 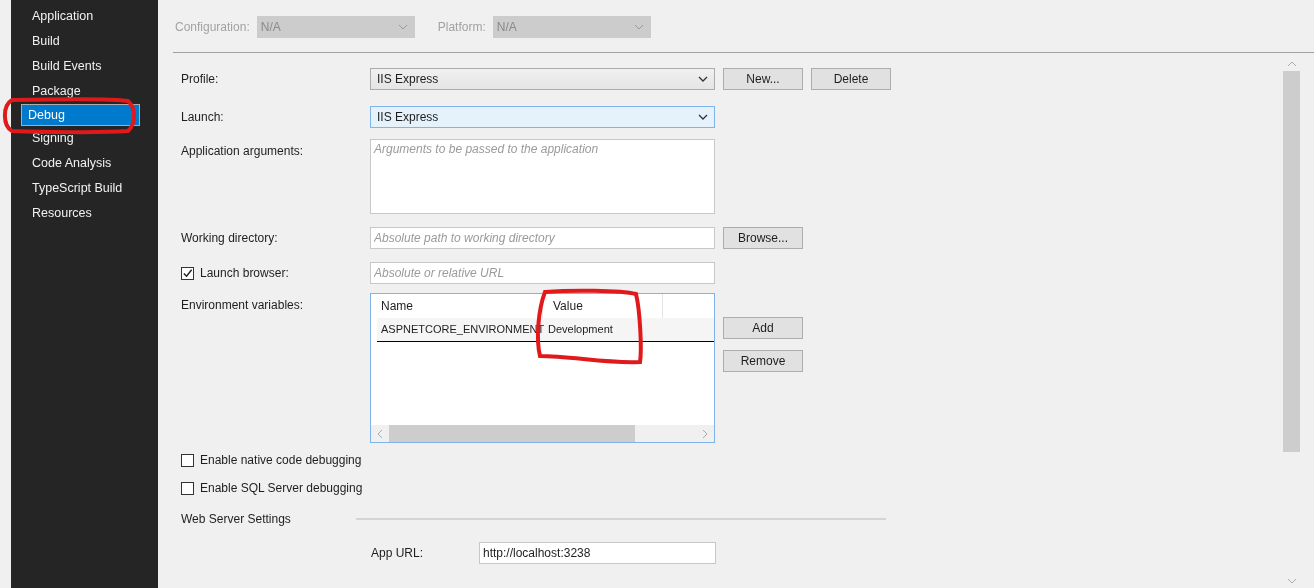 What do you see at coordinates (236, 519) in the screenshot?
I see `section-title: Web Server Settings` at bounding box center [236, 519].